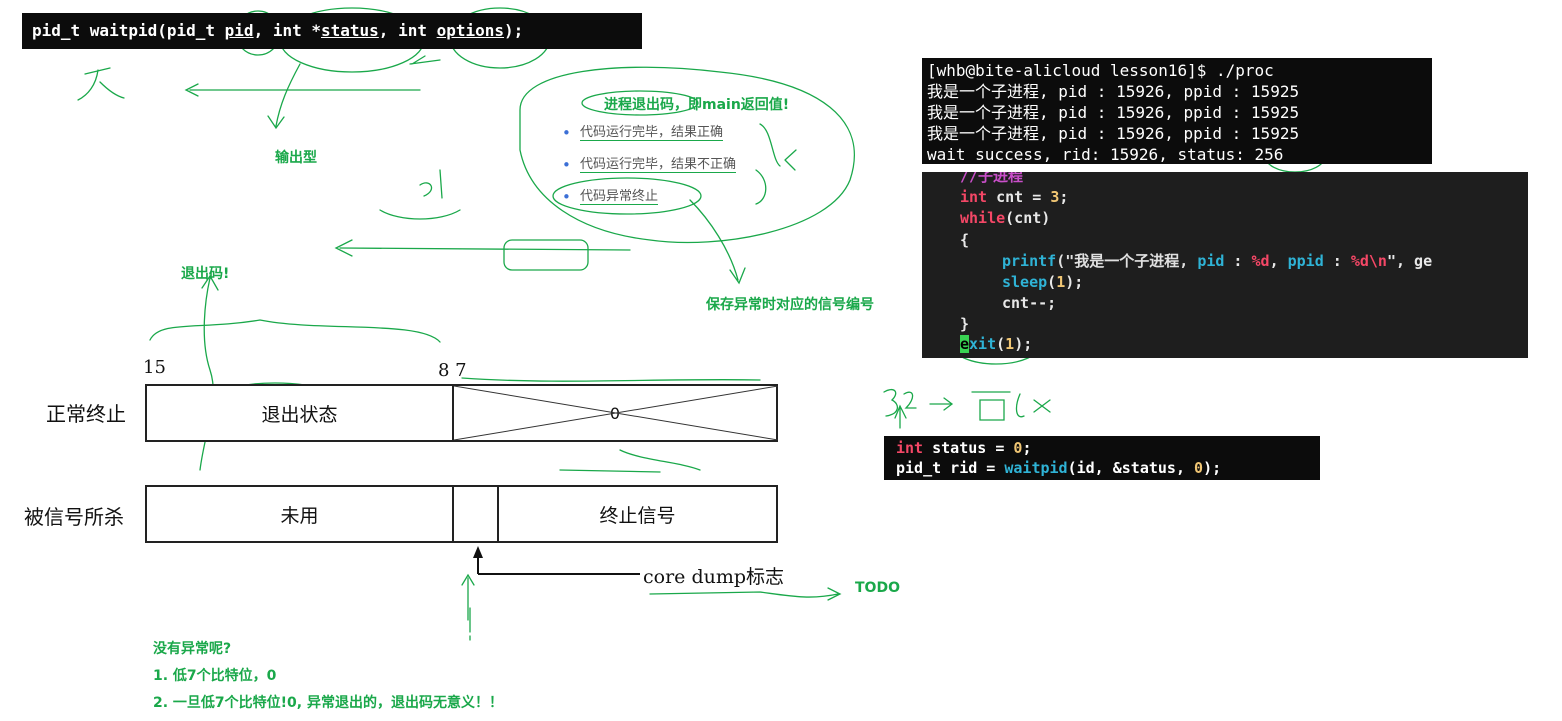 The image size is (1562, 721). Describe the element at coordinates (452, 370) in the screenshot. I see `bit-8-7-label: 8 7` at that location.